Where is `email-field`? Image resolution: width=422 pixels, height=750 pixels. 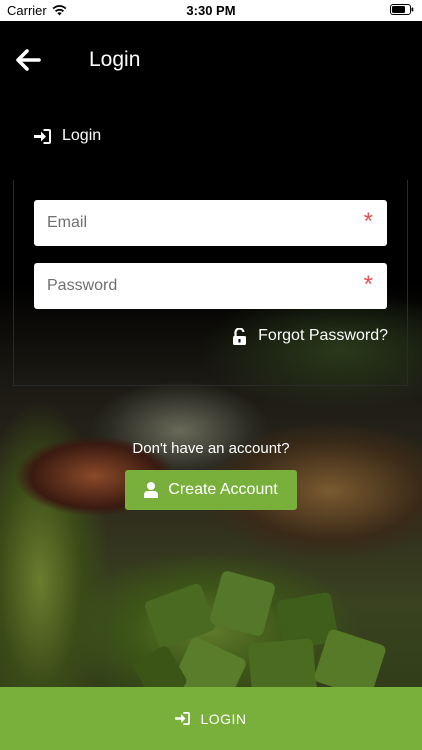
email-field is located at coordinates (210, 223).